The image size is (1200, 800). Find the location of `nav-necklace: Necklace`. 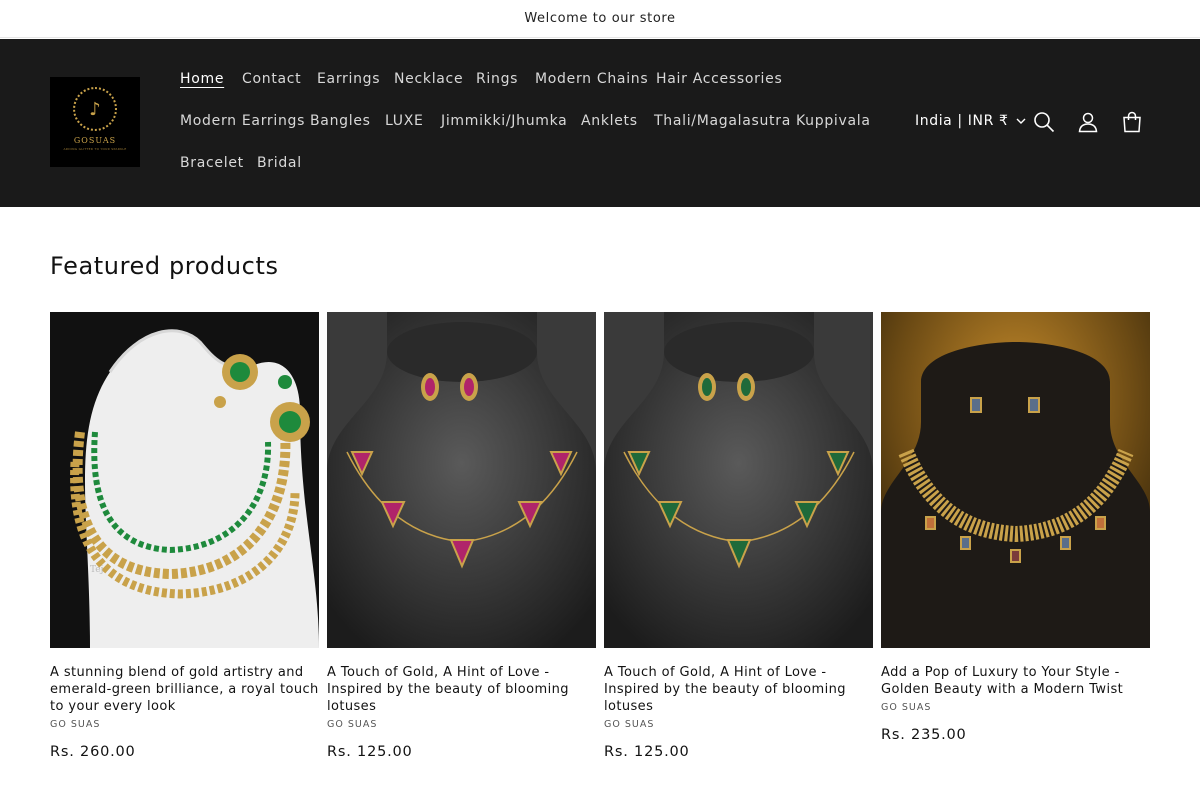

nav-necklace: Necklace is located at coordinates (428, 79).